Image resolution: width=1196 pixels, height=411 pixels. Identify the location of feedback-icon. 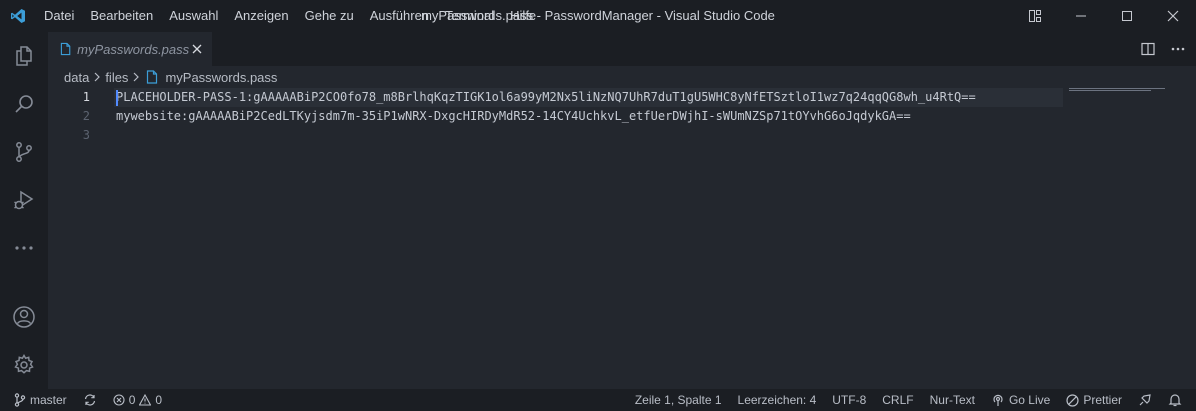
(1145, 400).